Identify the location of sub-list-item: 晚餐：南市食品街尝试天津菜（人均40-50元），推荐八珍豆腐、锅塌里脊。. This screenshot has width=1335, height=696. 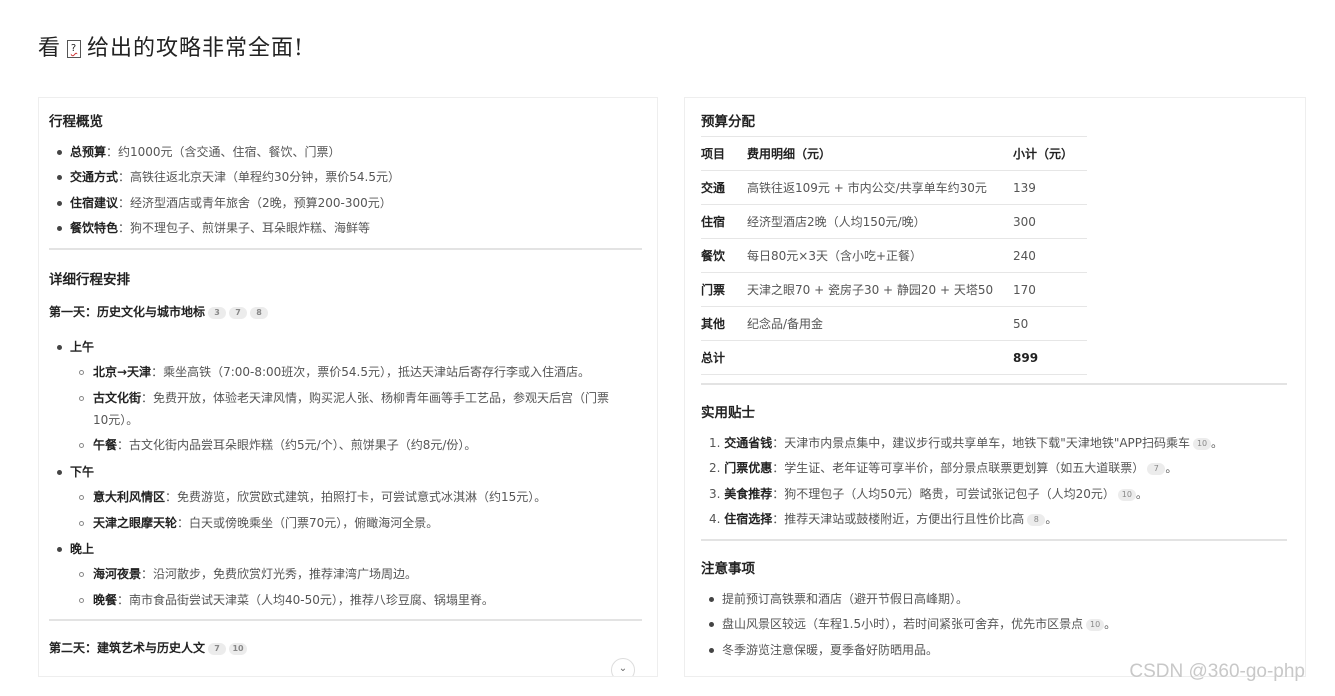
(286, 599).